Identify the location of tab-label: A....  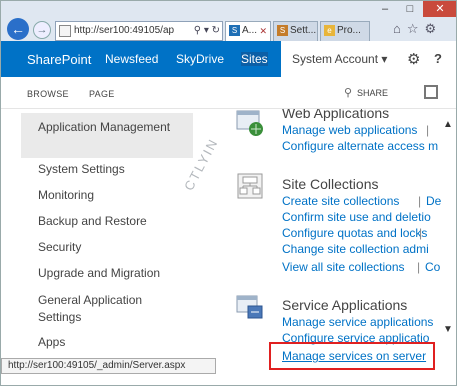
(250, 30).